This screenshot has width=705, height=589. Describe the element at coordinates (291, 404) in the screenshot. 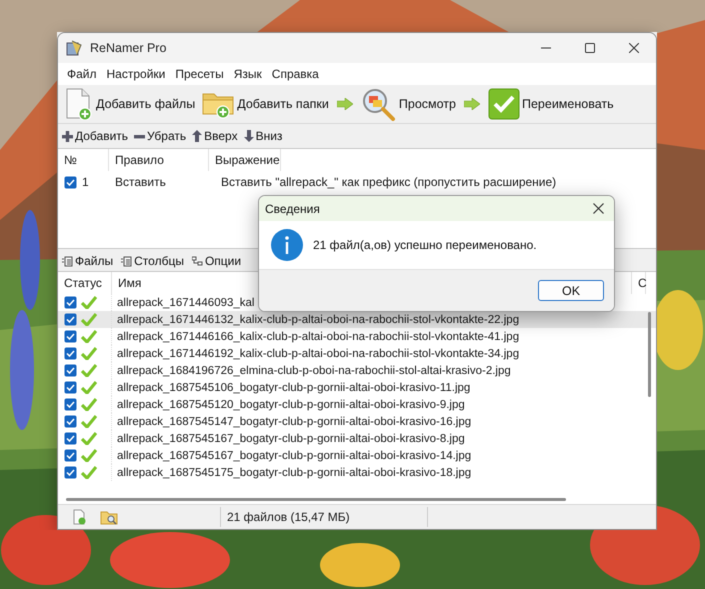

I see `file-name: allrepack_1687545120_bogatyr-club-p-gornii-altai-oboi-krasivo-9.jpg` at that location.